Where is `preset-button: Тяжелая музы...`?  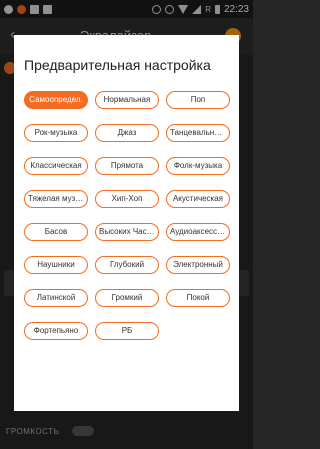 preset-button: Тяжелая музы... is located at coordinates (56, 199).